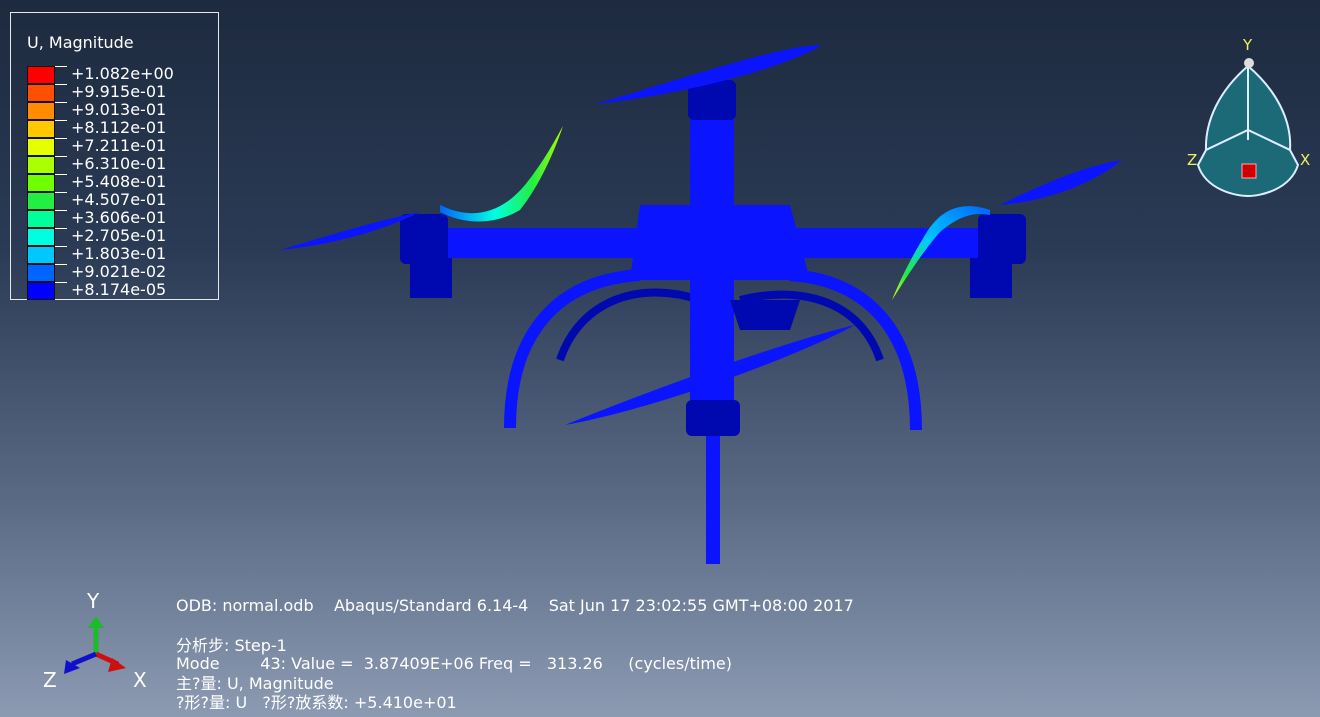 The image size is (1320, 717). I want to click on csys-x-label: X, so click(140, 680).